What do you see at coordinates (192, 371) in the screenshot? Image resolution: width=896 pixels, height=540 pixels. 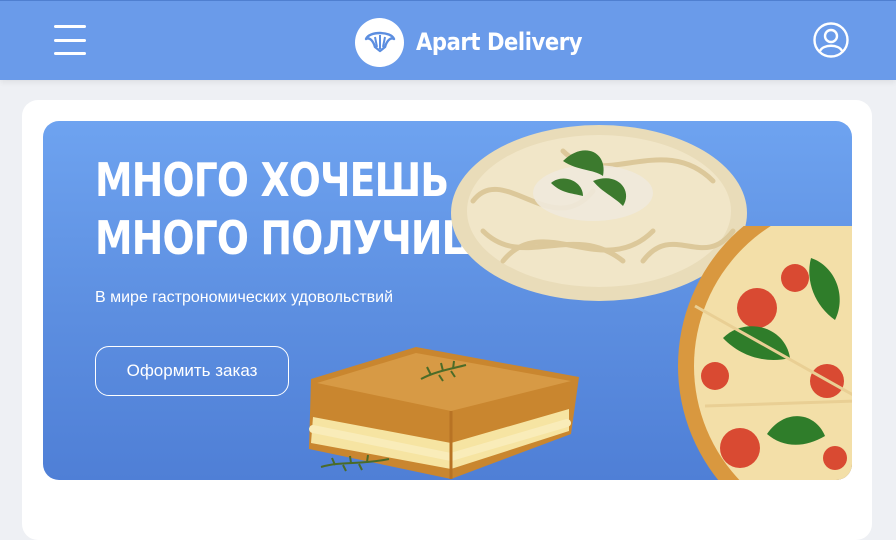 I see `order-button: Оформить заказ` at bounding box center [192, 371].